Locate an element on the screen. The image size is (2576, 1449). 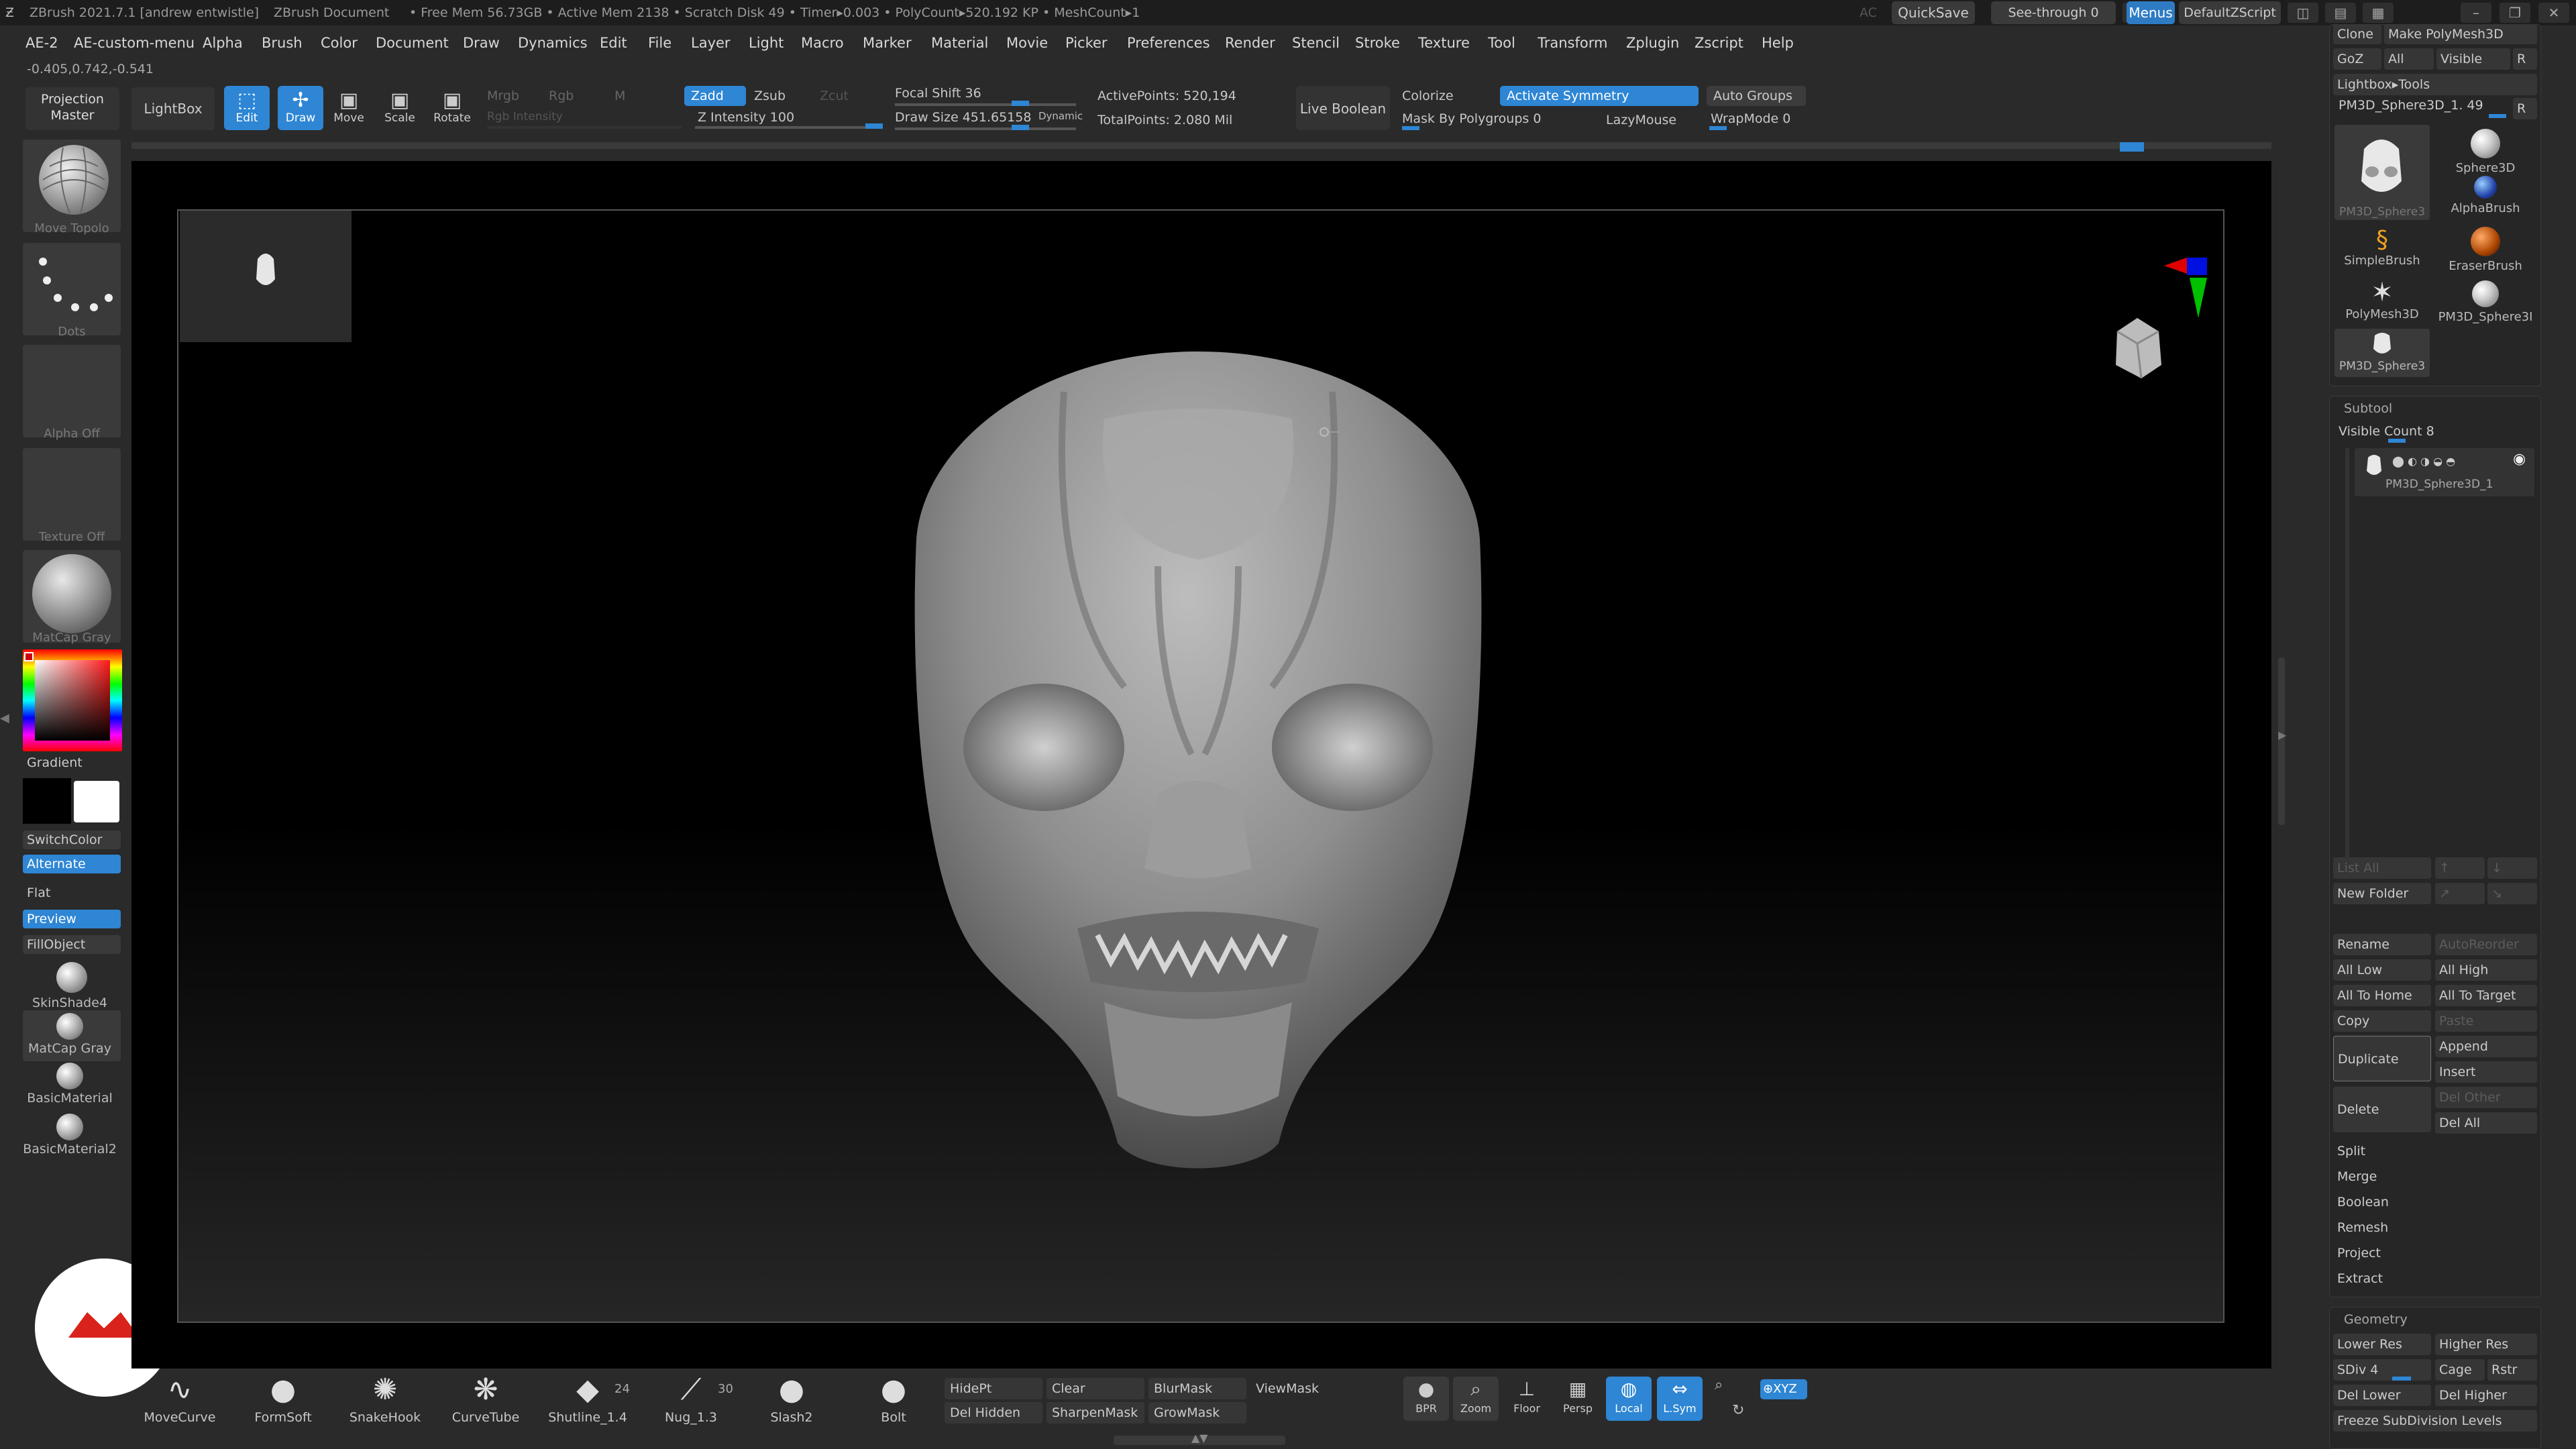
bottom-tray-handle: ▲▼ is located at coordinates (1199, 1438).